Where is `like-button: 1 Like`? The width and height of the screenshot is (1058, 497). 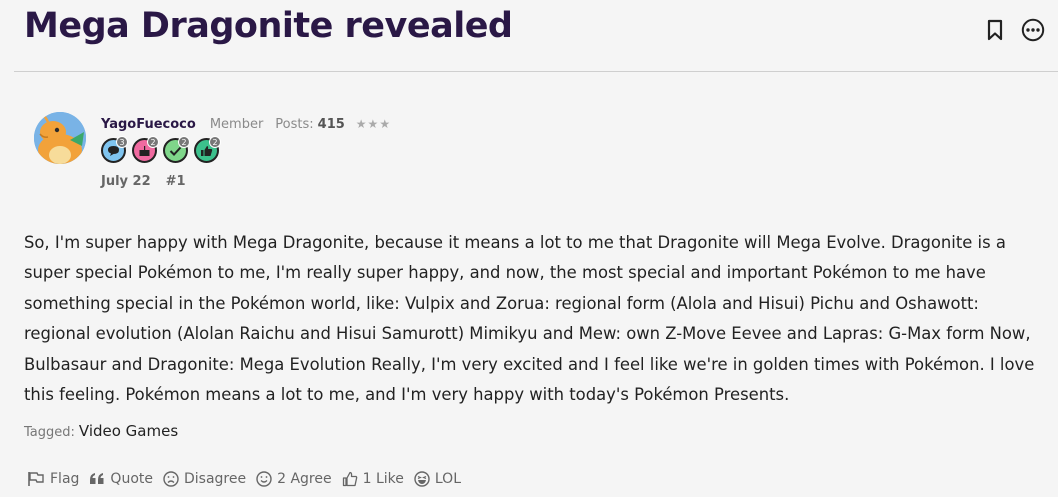 like-button: 1 Like is located at coordinates (373, 479).